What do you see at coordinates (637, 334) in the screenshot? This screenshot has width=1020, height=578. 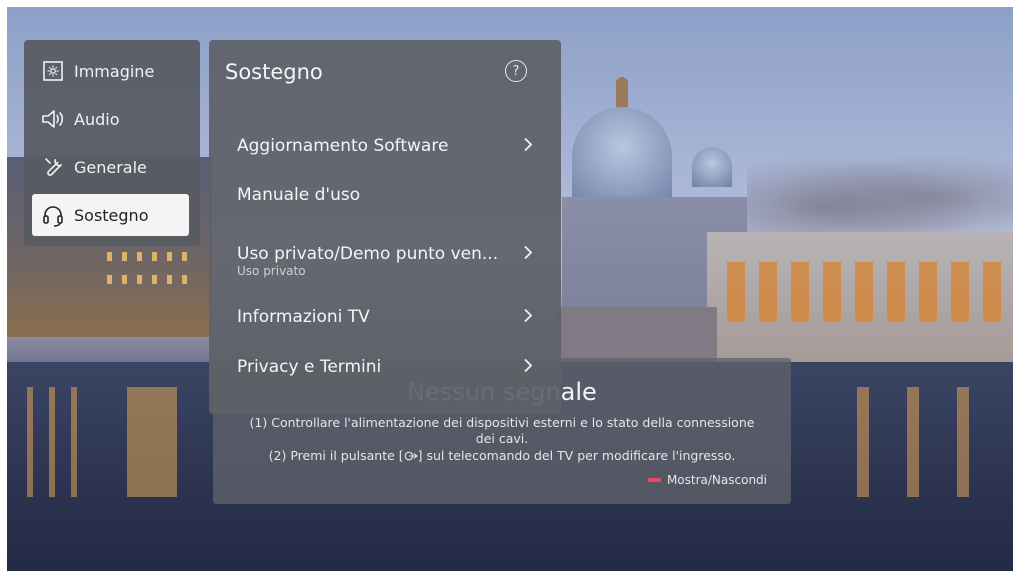 I see `background-bridge` at bounding box center [637, 334].